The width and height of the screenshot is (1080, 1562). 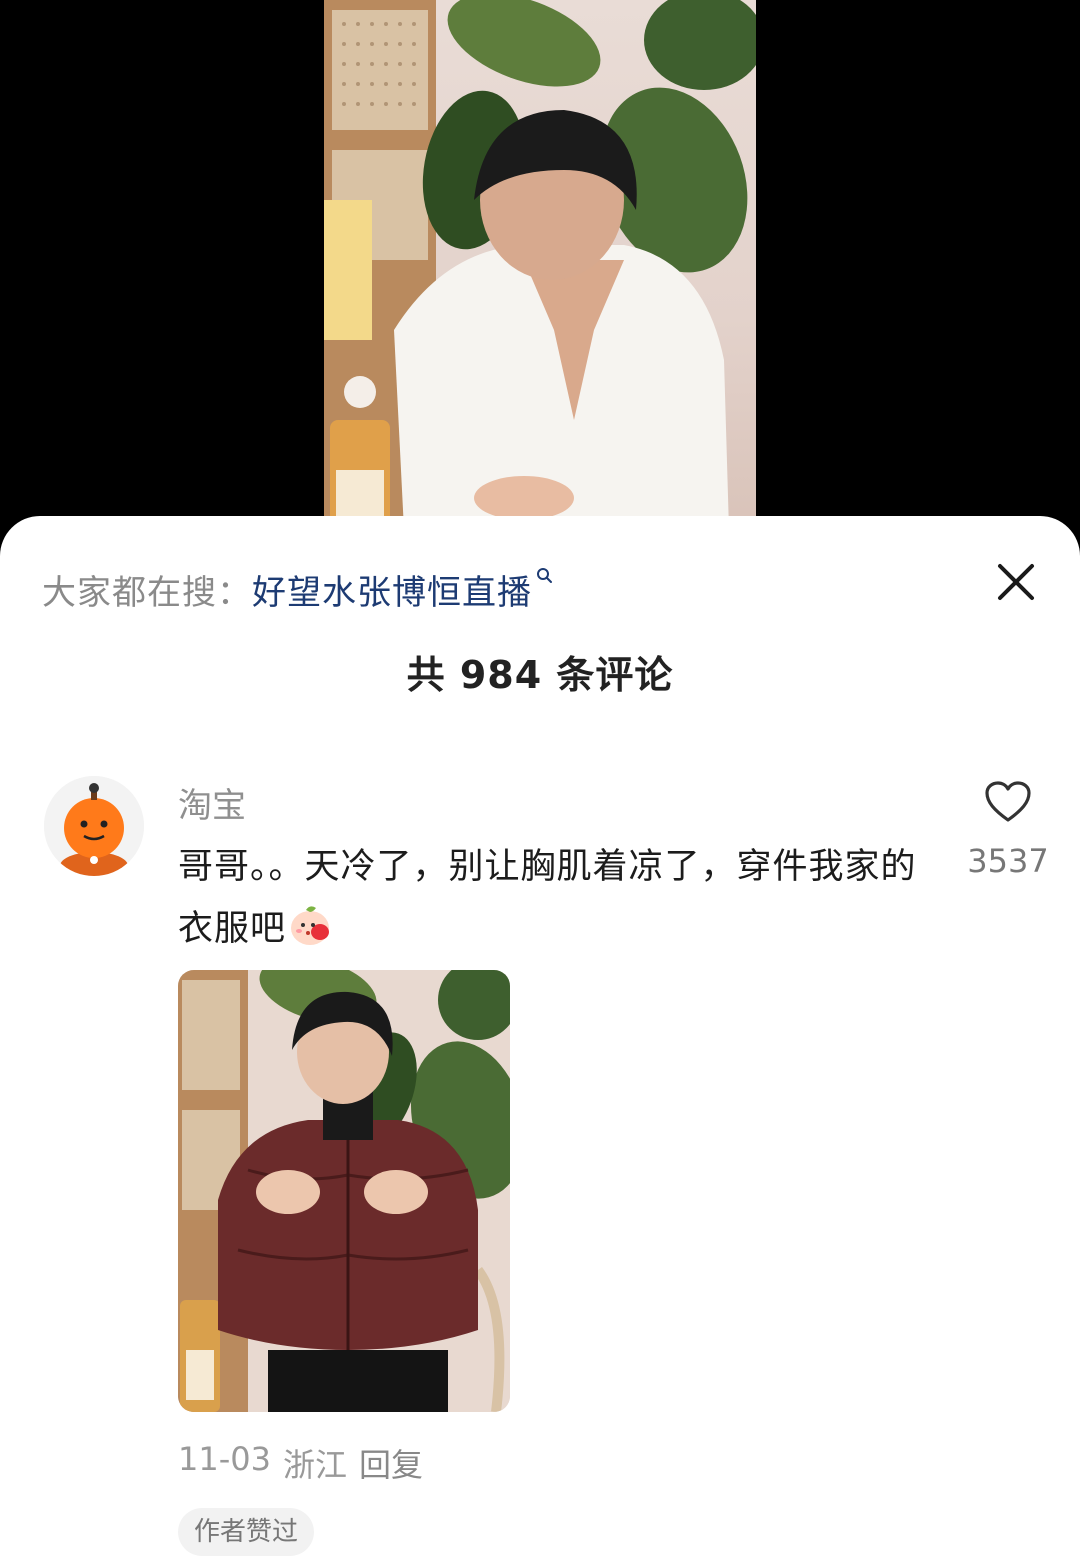 What do you see at coordinates (147, 592) in the screenshot?
I see `search-suggestion-prefix: 大家都在搜：` at bounding box center [147, 592].